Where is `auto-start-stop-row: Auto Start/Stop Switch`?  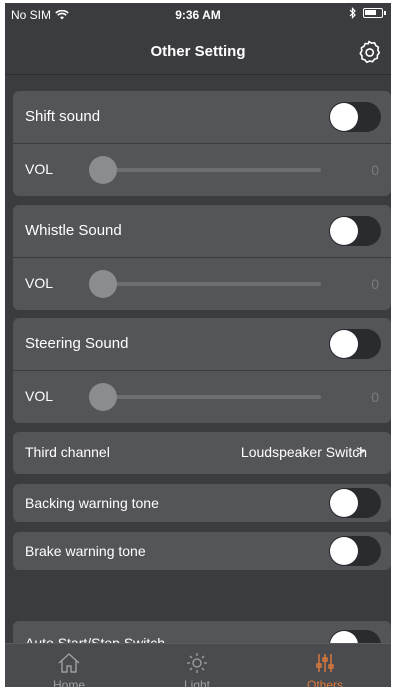
auto-start-stop-row: Auto Start/Stop Switch is located at coordinates (202, 632).